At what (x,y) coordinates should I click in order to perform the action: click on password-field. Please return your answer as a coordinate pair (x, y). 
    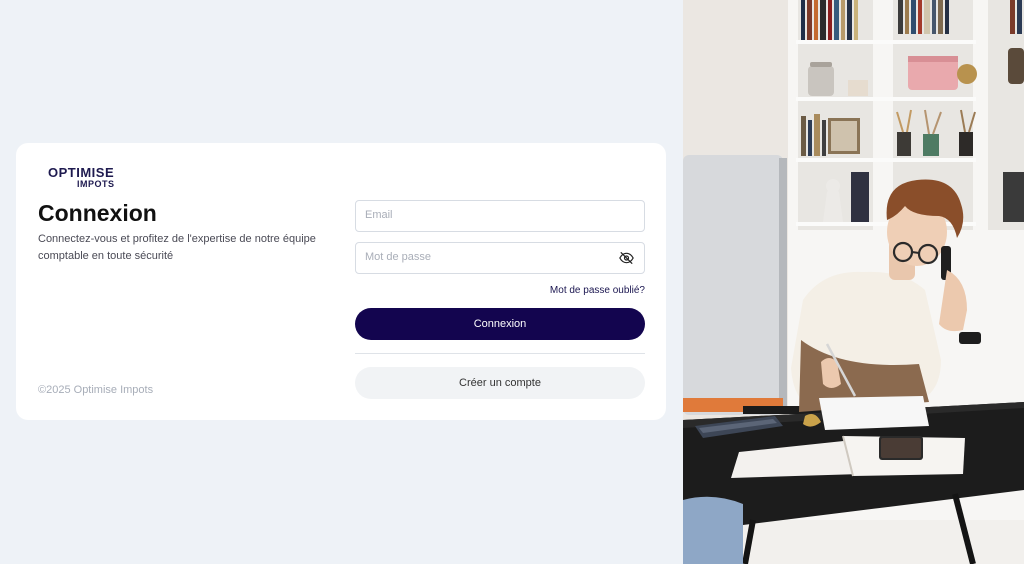
    Looking at the image, I should click on (480, 257).